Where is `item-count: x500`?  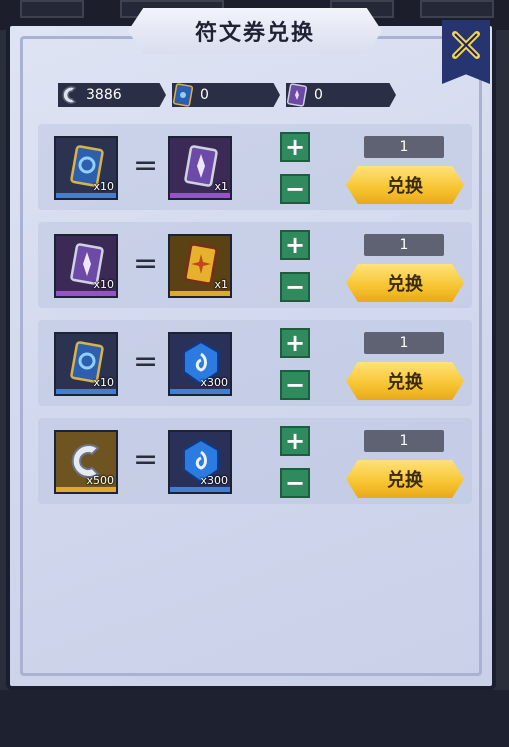 item-count: x500 is located at coordinates (100, 480).